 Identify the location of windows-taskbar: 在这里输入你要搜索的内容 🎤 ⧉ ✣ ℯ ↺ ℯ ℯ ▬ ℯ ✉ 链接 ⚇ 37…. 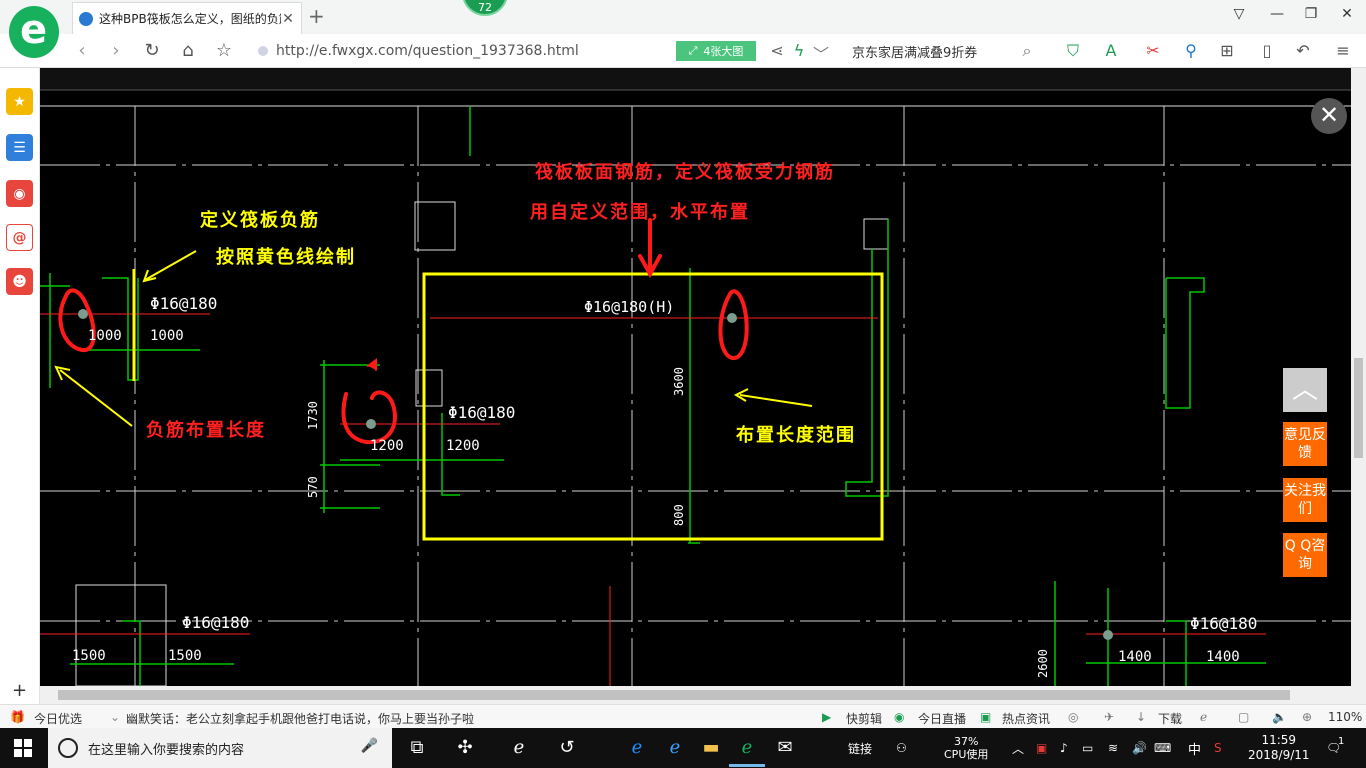
(683, 748).